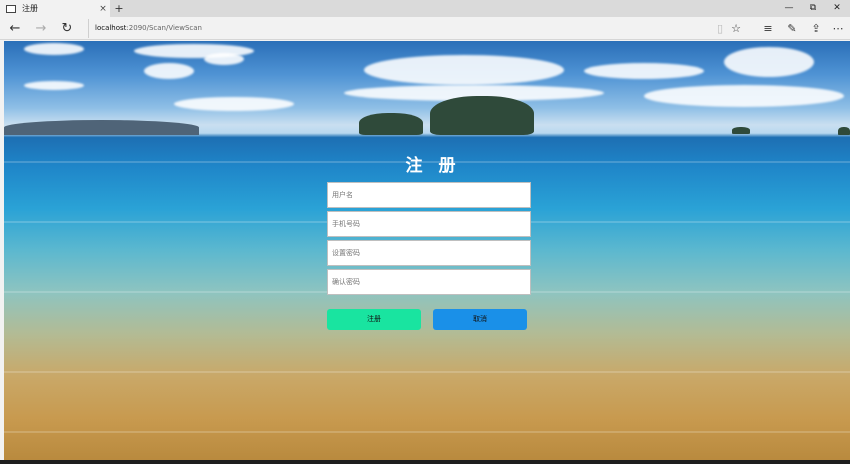 This screenshot has height=464, width=850. I want to click on refresh-icon: ↻, so click(67, 28).